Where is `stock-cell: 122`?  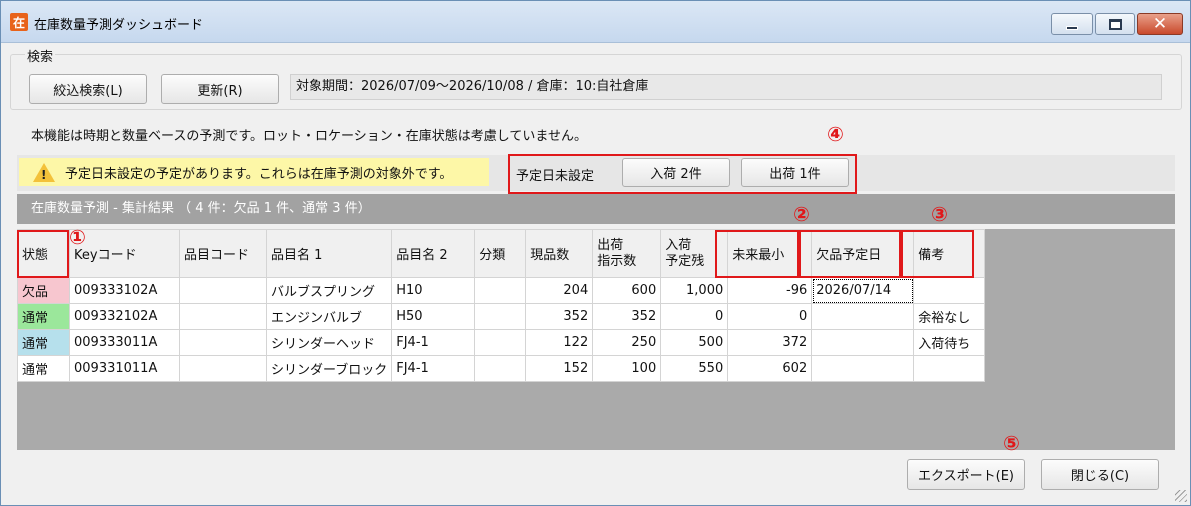 stock-cell: 122 is located at coordinates (559, 342).